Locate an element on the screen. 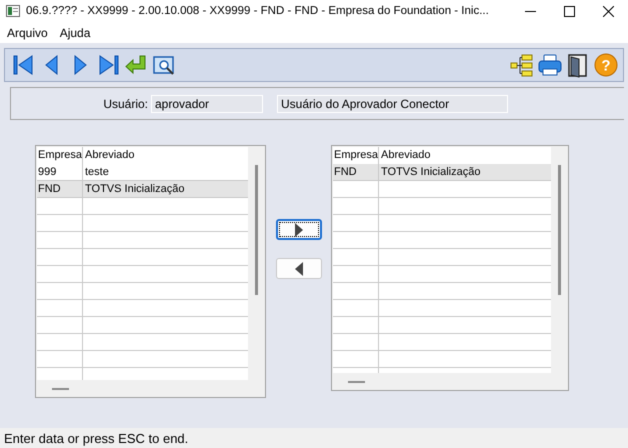 The height and width of the screenshot is (448, 628). maximize-icon is located at coordinates (569, 11).